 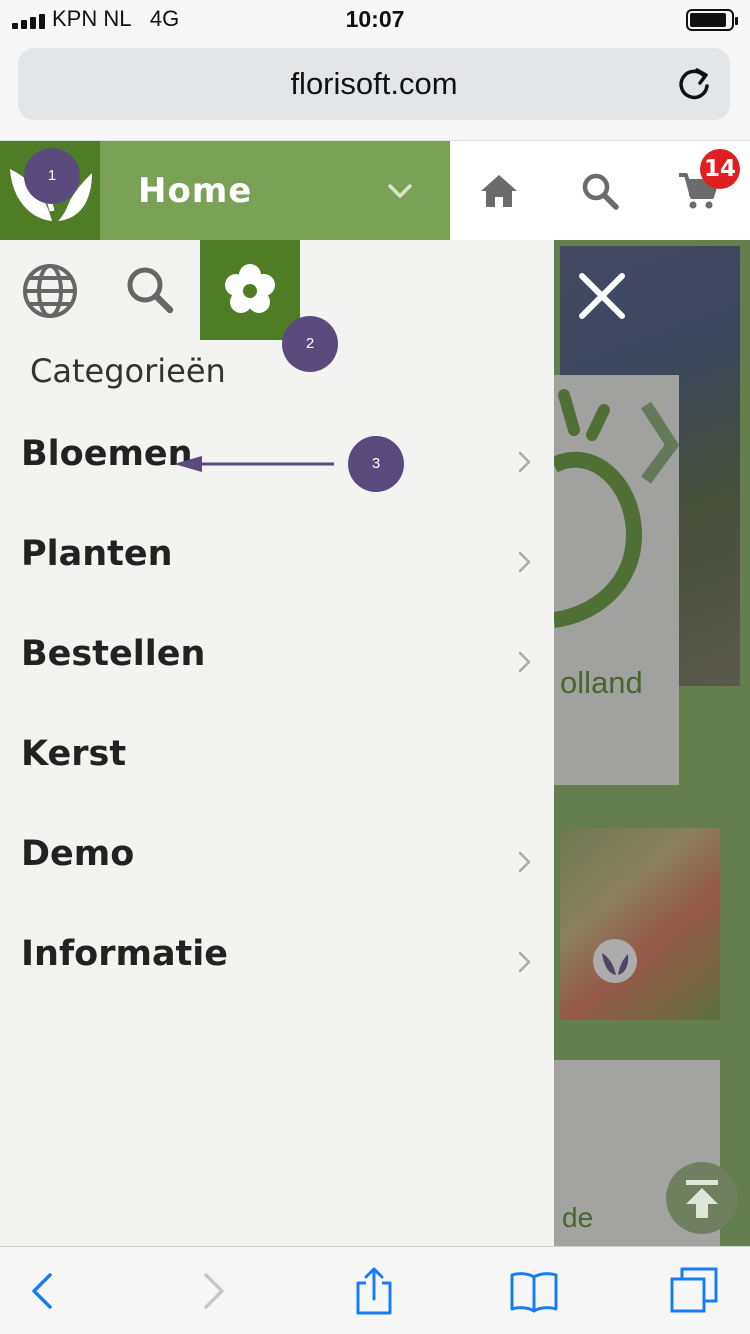 What do you see at coordinates (52, 176) in the screenshot?
I see `annotation-marker-1: 1` at bounding box center [52, 176].